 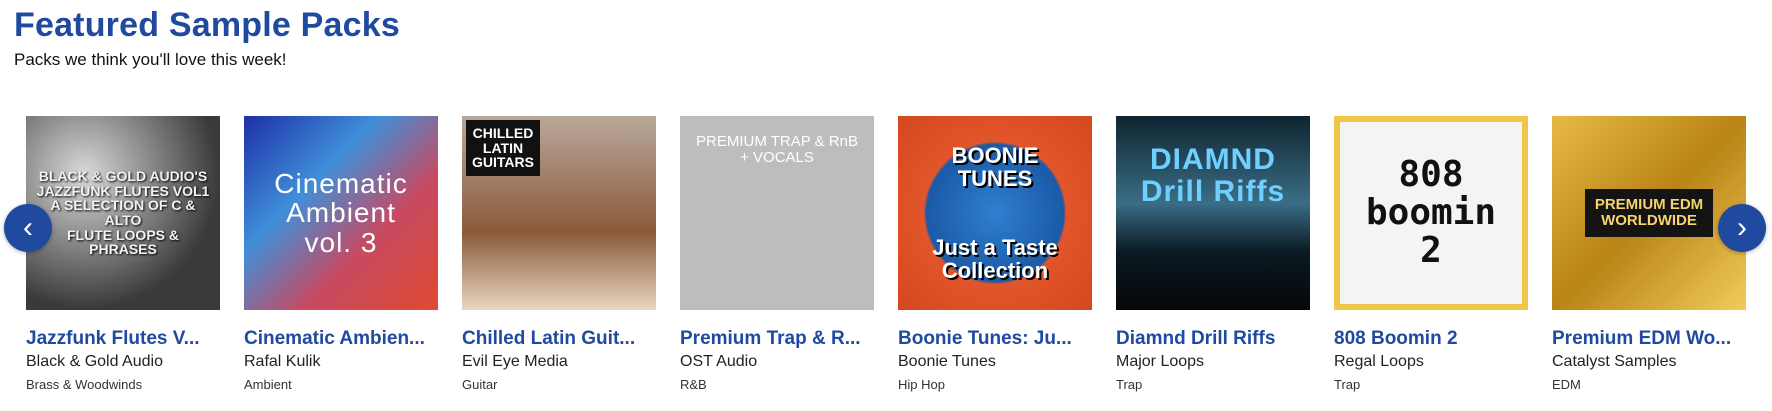 I want to click on pack-cover-text: CHILLED LATIN GUITARS, so click(x=503, y=148).